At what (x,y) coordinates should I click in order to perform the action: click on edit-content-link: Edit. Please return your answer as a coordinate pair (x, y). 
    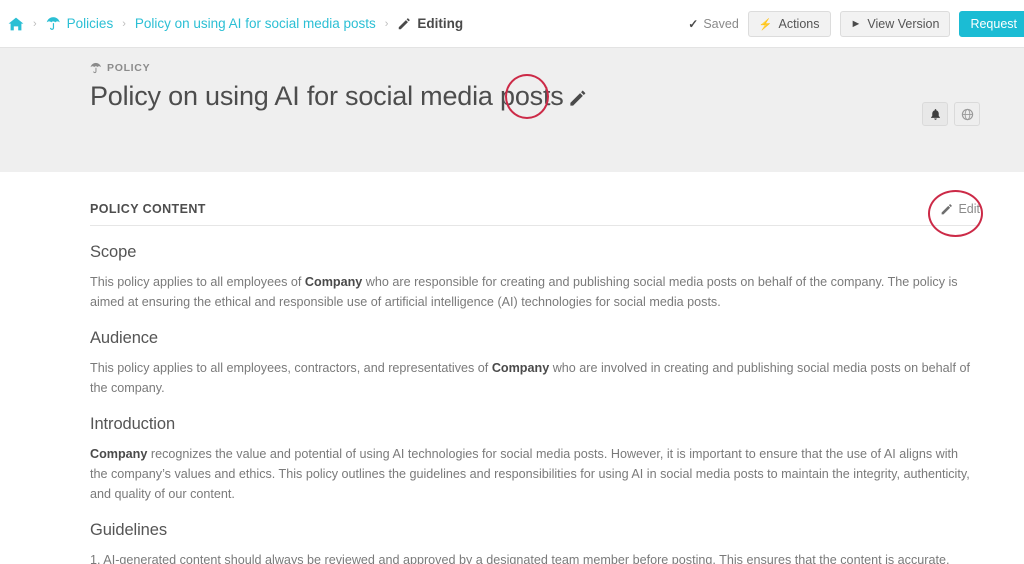
    Looking at the image, I should click on (960, 209).